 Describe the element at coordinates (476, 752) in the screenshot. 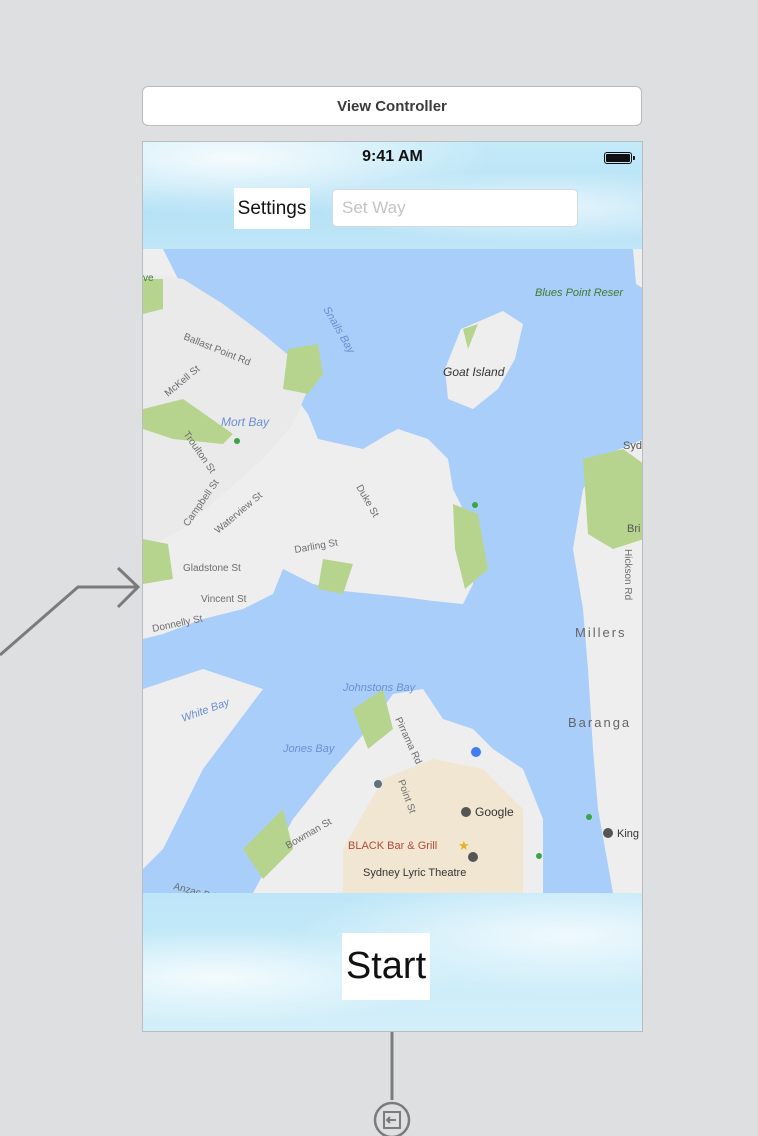

I see `current-location-icon` at that location.